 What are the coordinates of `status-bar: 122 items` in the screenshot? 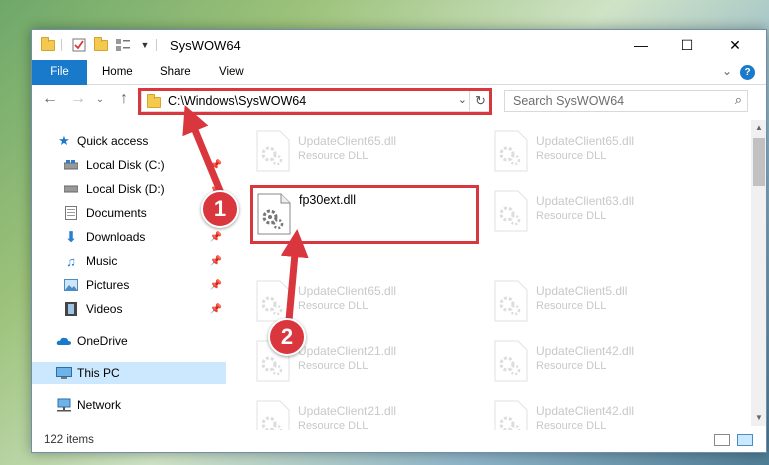 It's located at (399, 441).